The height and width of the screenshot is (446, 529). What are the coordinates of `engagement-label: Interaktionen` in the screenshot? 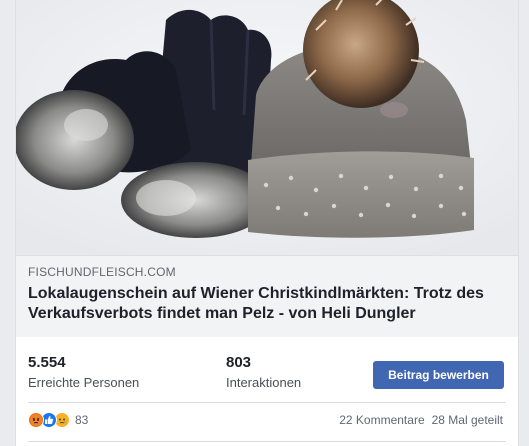 It's located at (264, 382).